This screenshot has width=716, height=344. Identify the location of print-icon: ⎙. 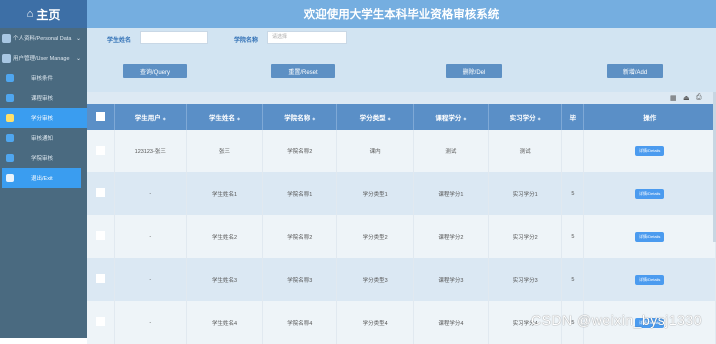
(699, 98).